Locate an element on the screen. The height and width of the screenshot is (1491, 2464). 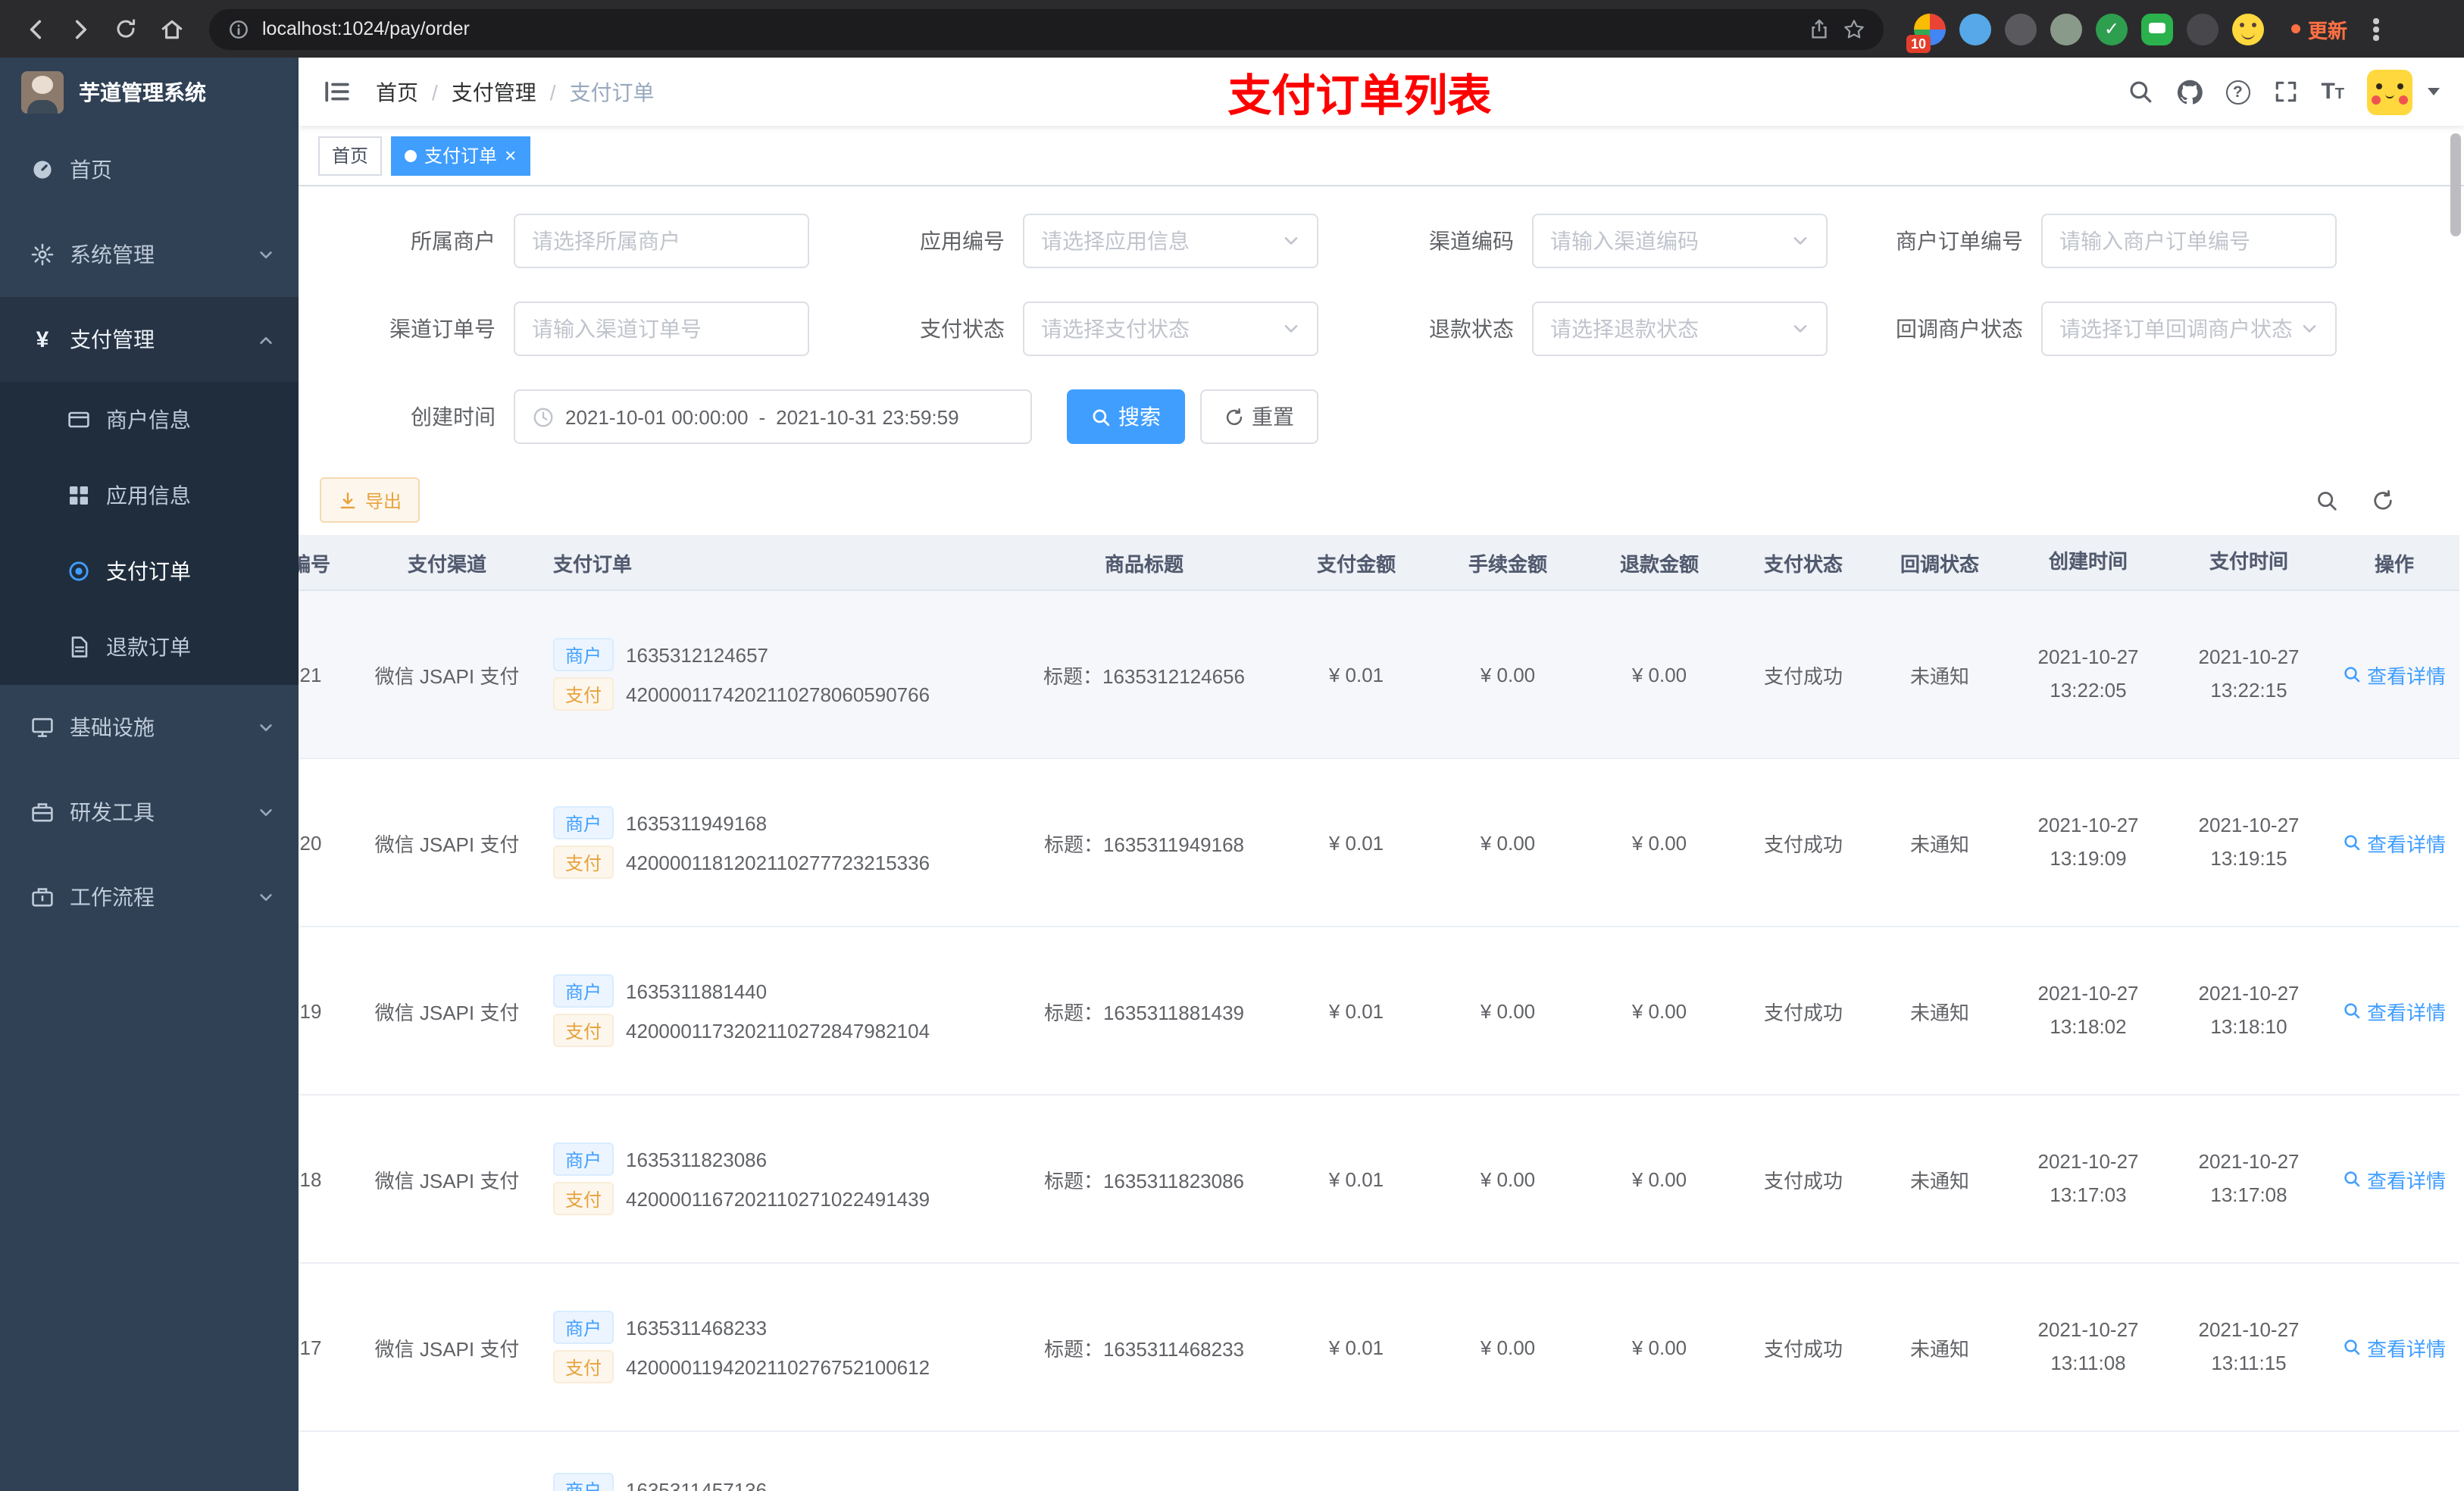
refund-status-select is located at coordinates (1680, 329).